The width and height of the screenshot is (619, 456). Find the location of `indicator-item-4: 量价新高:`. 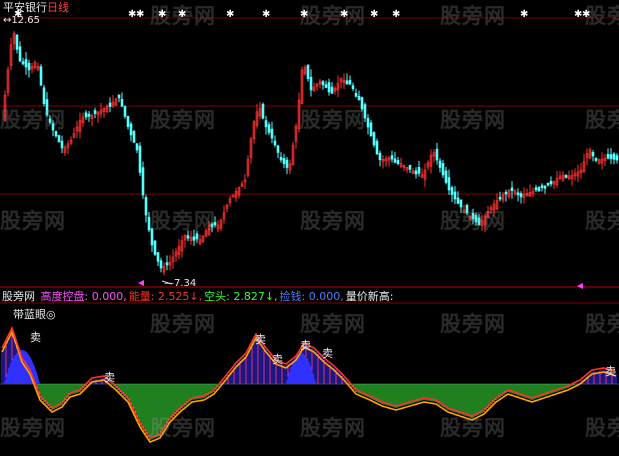

indicator-item-4: 量价新高: is located at coordinates (369, 296).